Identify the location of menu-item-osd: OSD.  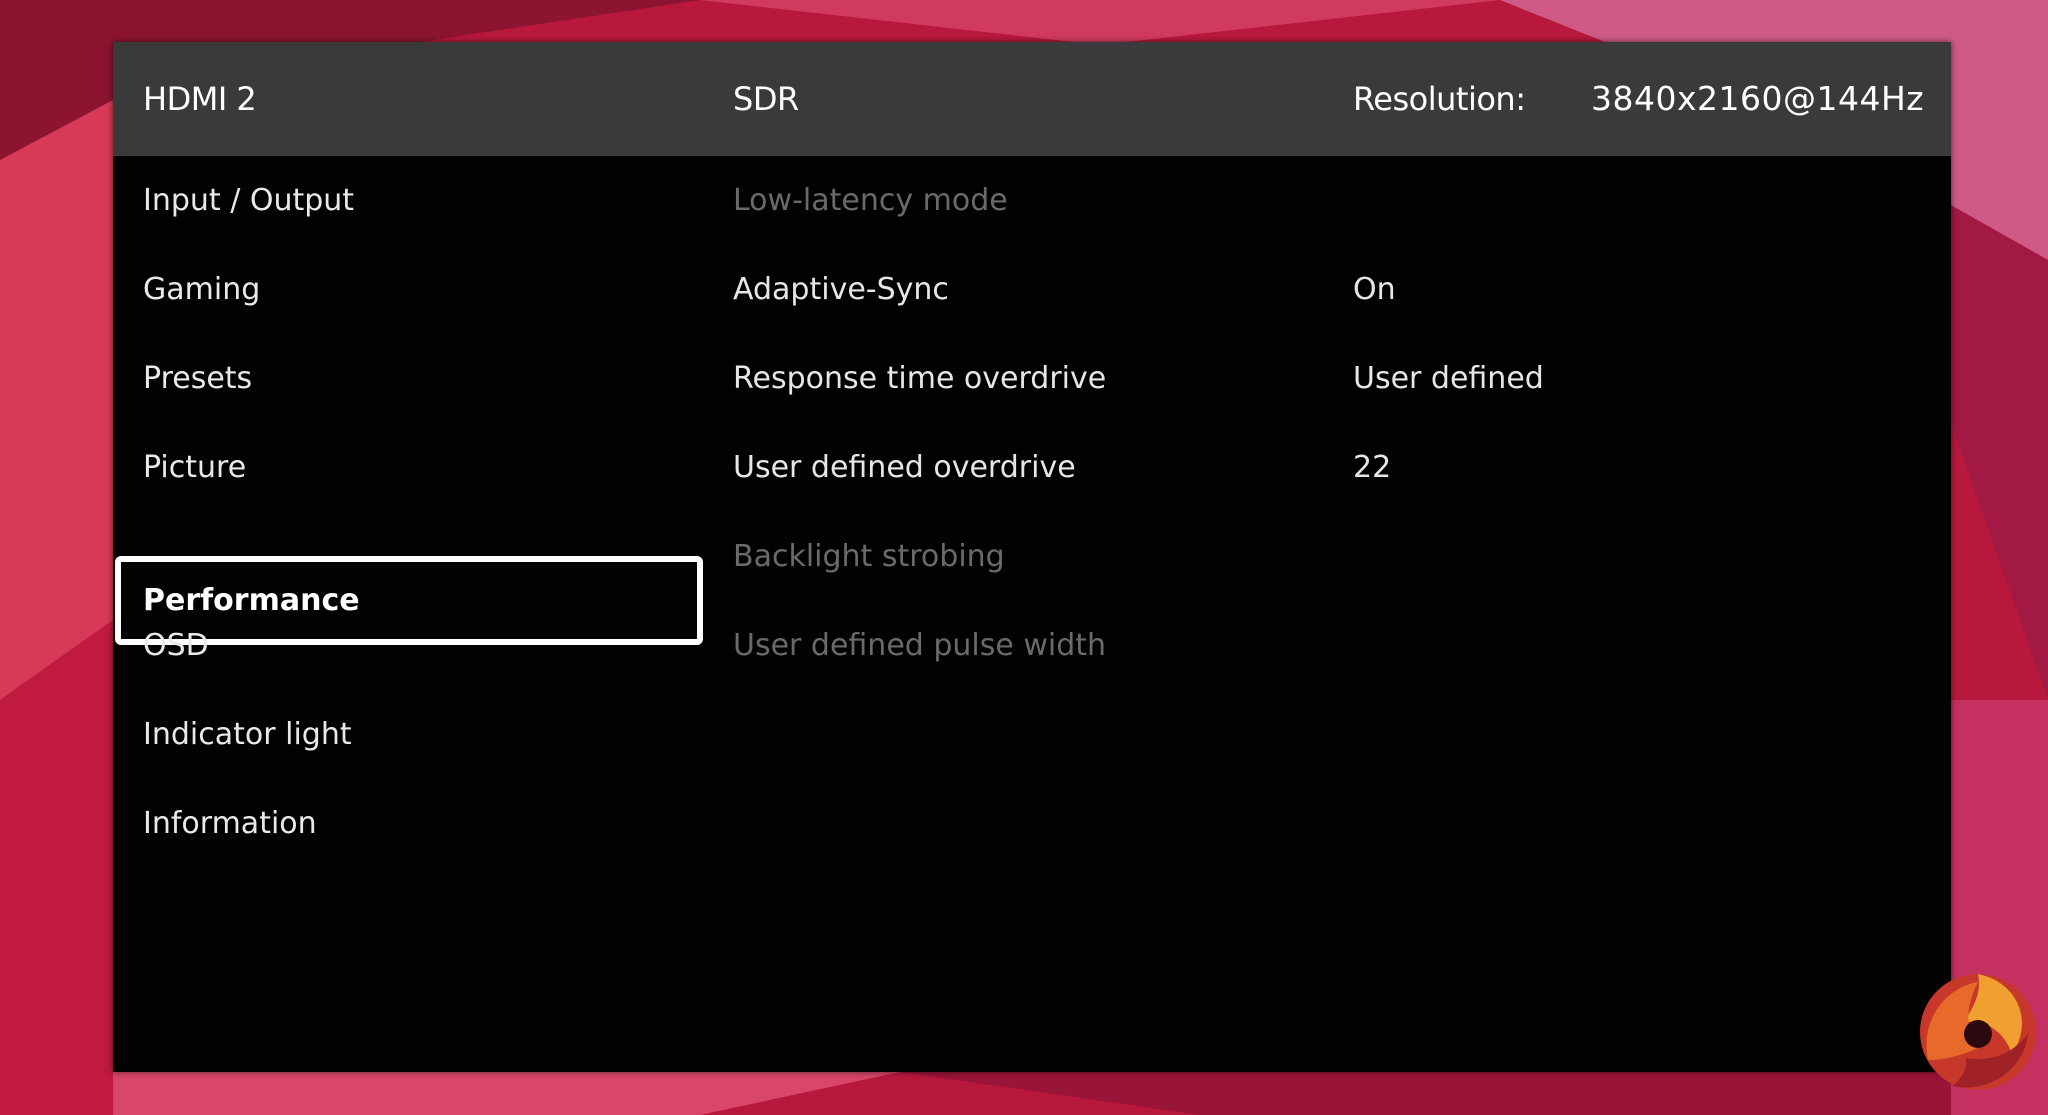
(409, 645).